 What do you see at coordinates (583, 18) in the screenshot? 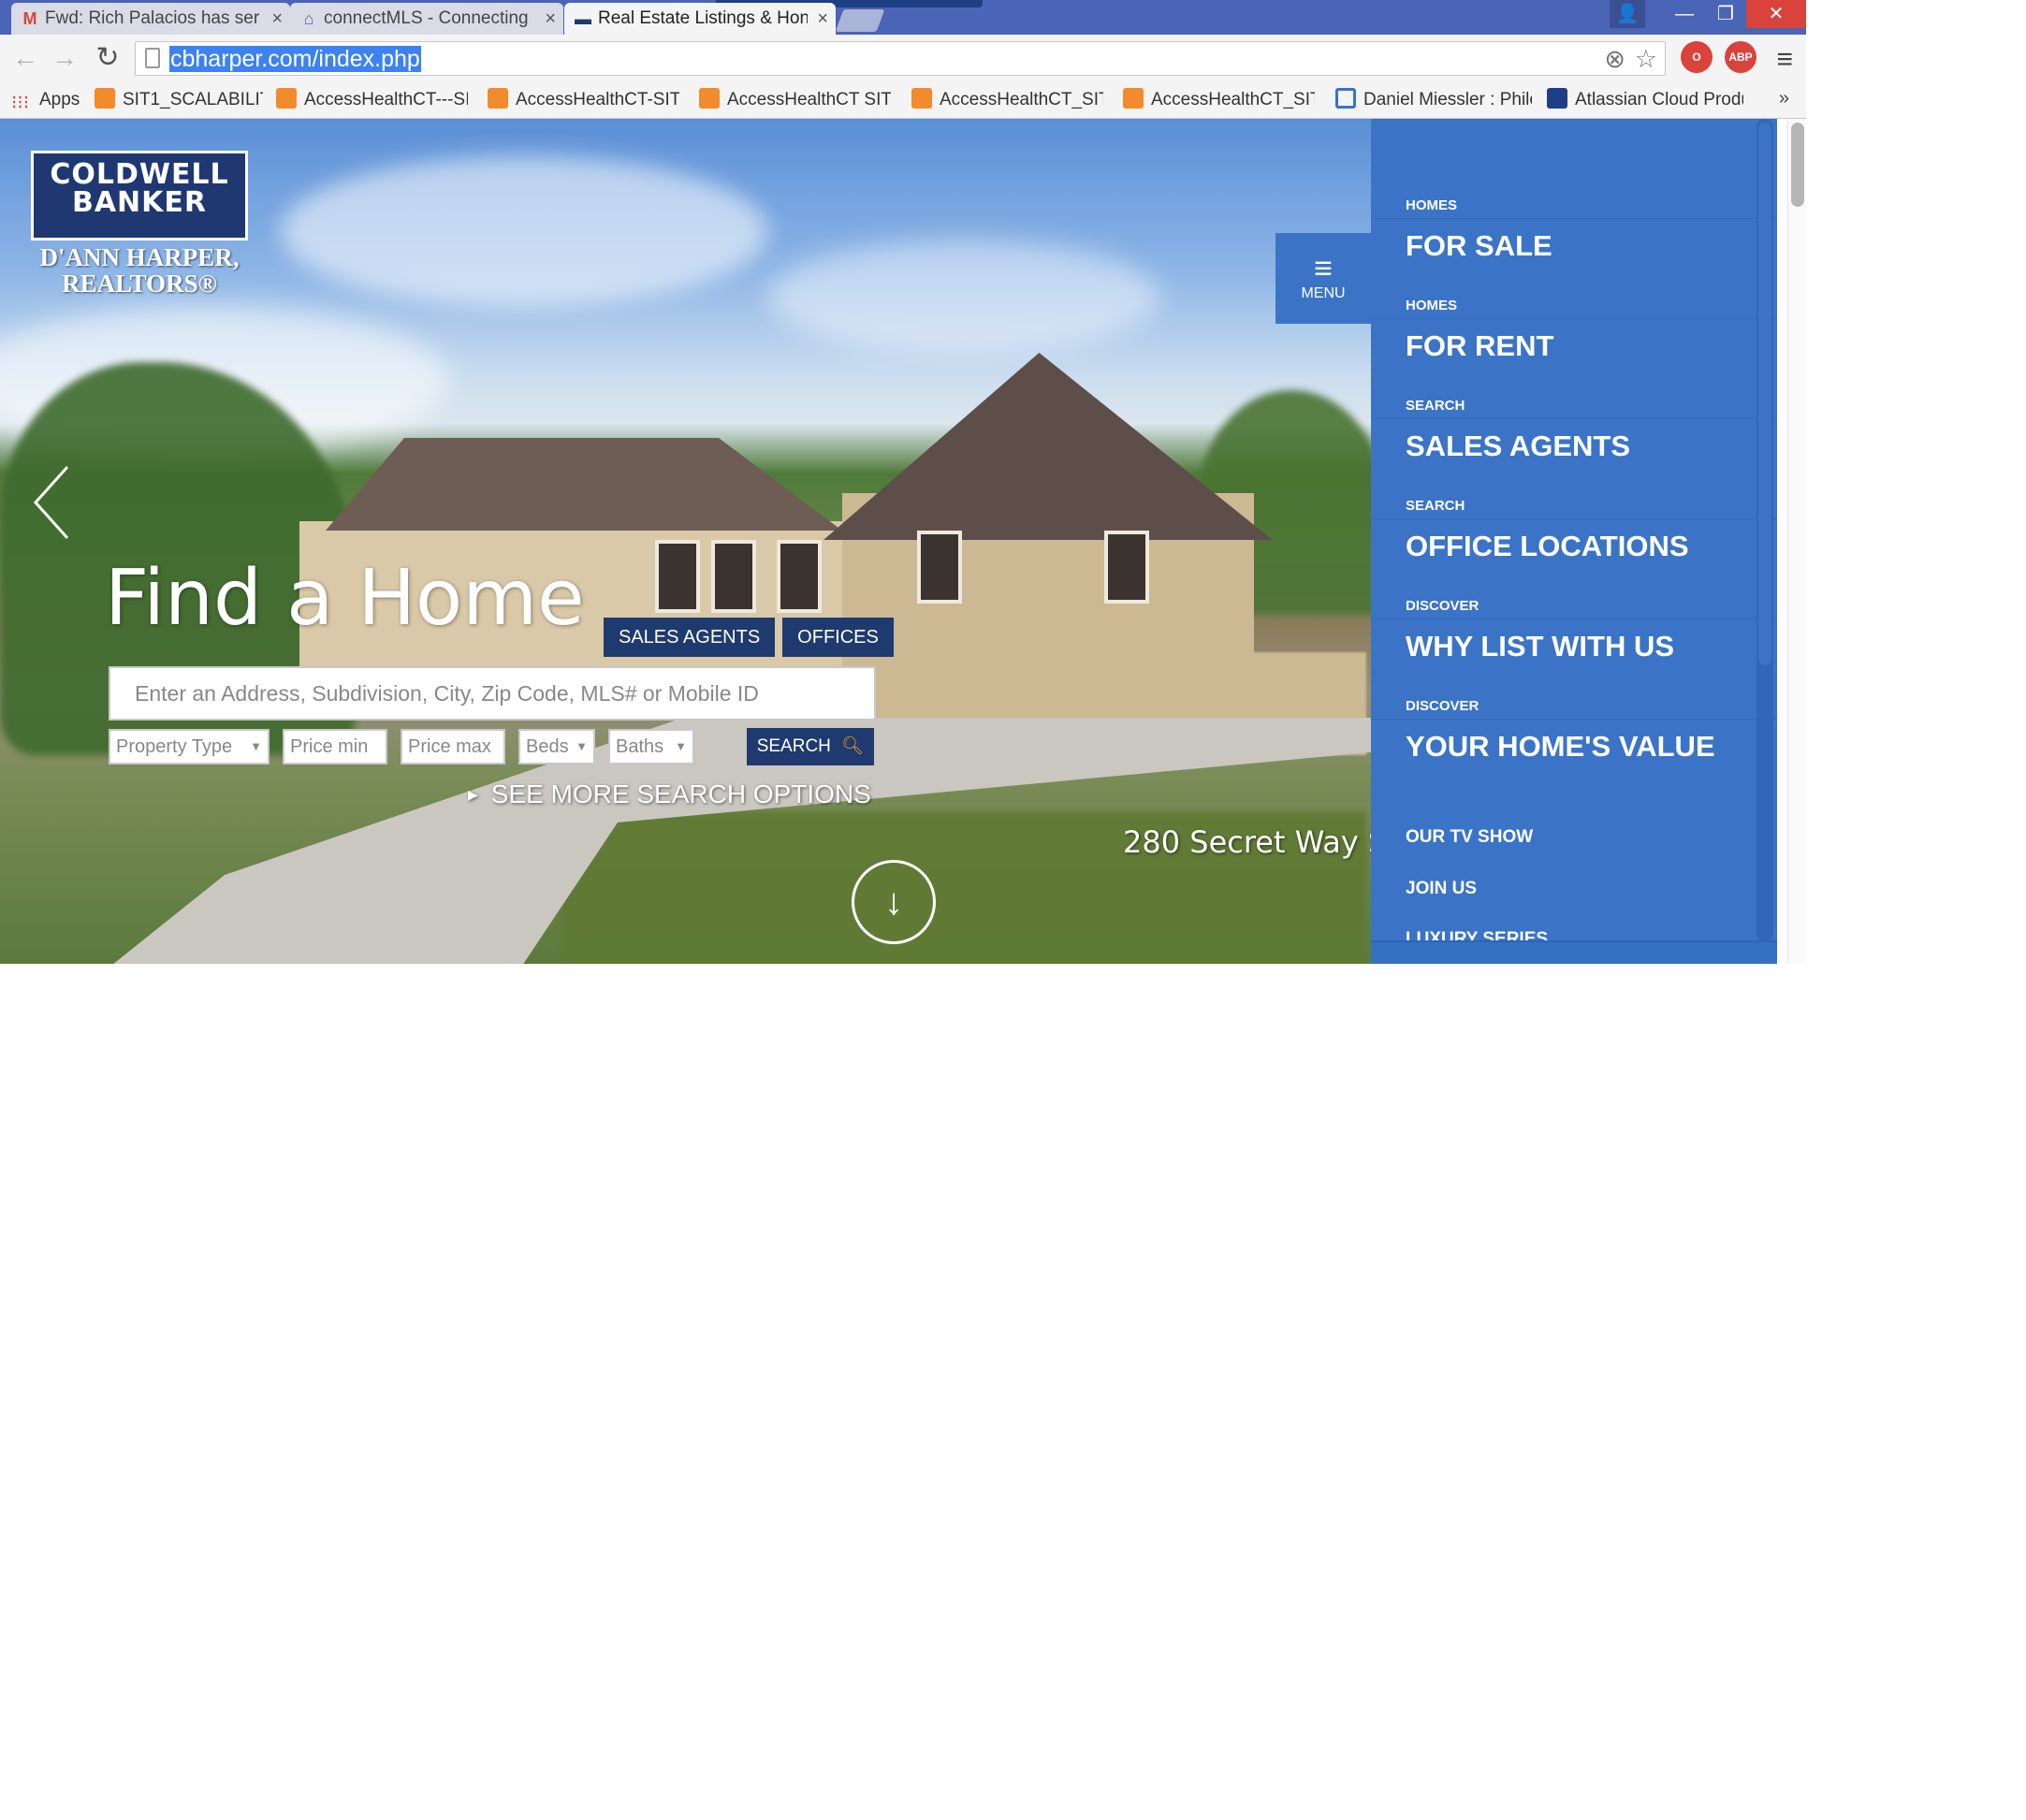
I see `site-icon: ▬` at bounding box center [583, 18].